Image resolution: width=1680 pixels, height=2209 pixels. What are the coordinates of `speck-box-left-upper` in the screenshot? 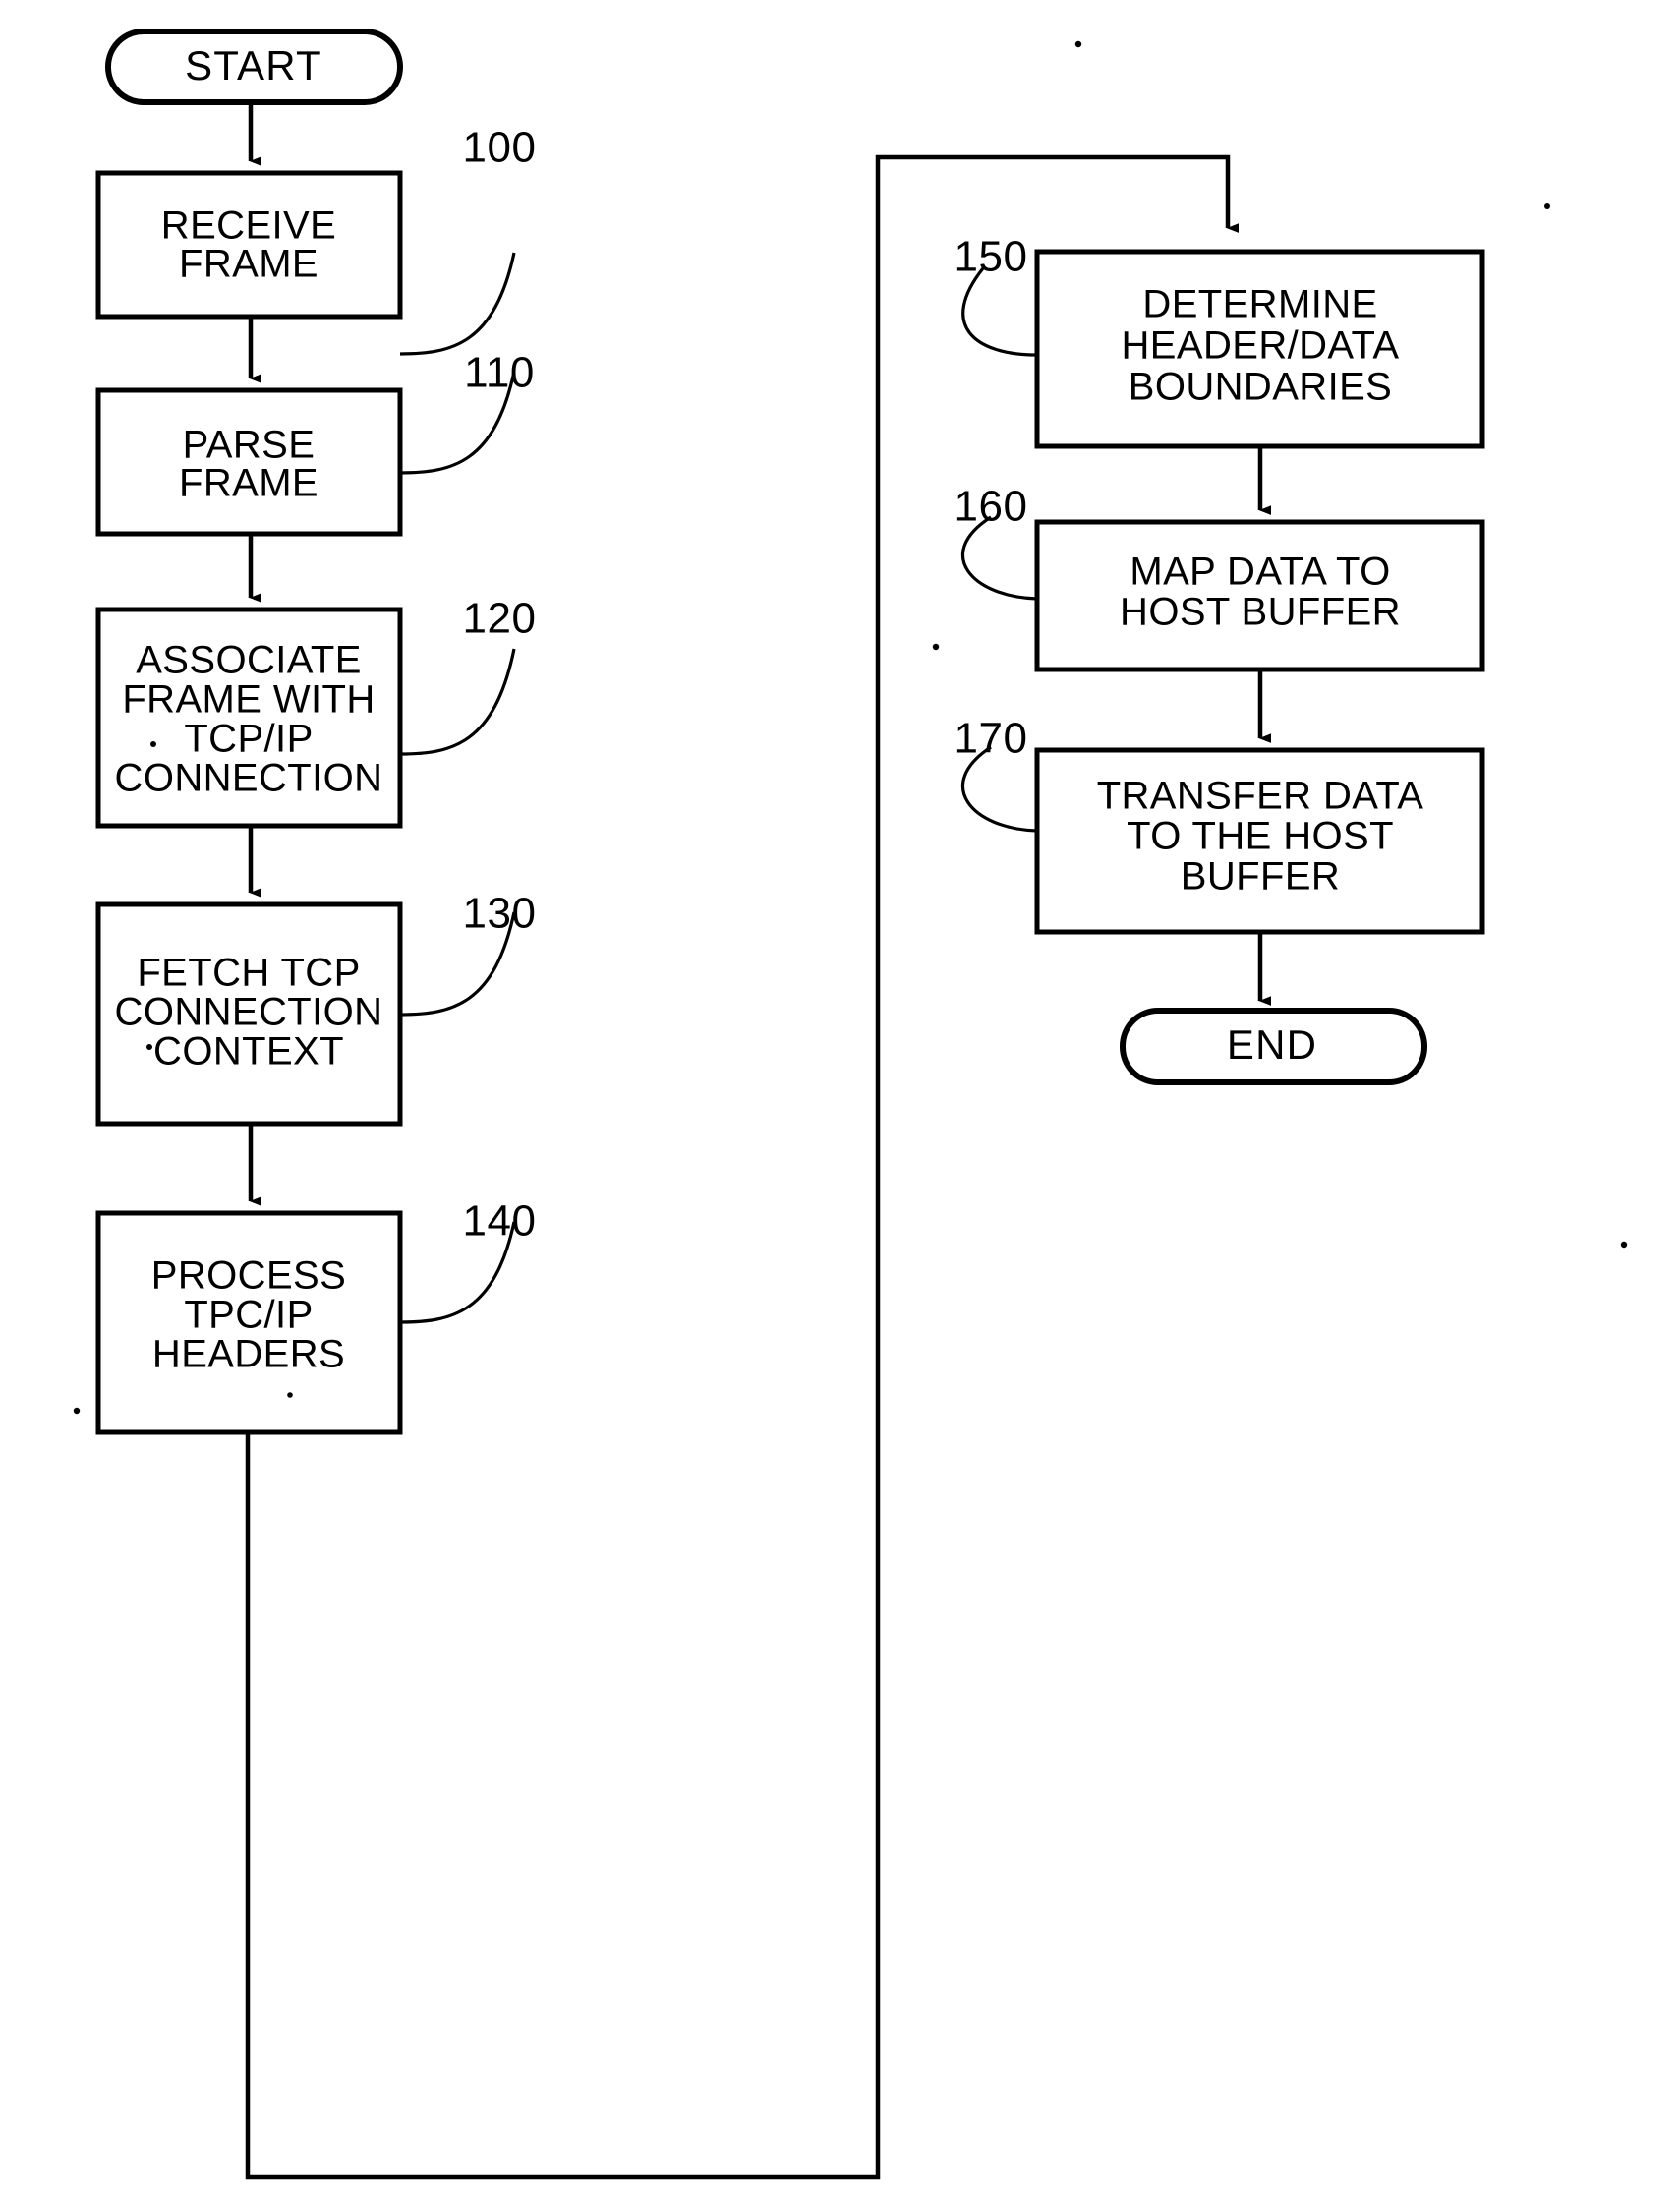 It's located at (153, 744).